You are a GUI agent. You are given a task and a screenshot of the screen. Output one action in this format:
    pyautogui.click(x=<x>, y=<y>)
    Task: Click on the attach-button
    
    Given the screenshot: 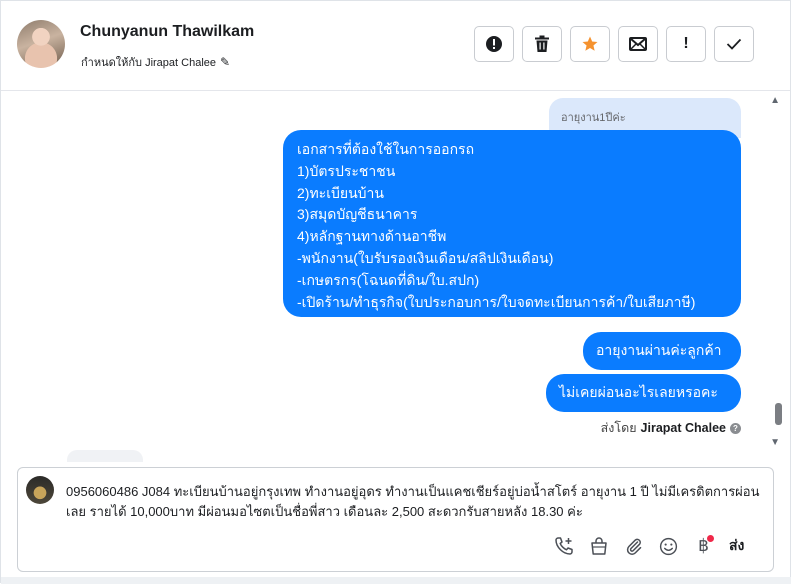 What is the action you would take?
    pyautogui.click(x=633, y=546)
    